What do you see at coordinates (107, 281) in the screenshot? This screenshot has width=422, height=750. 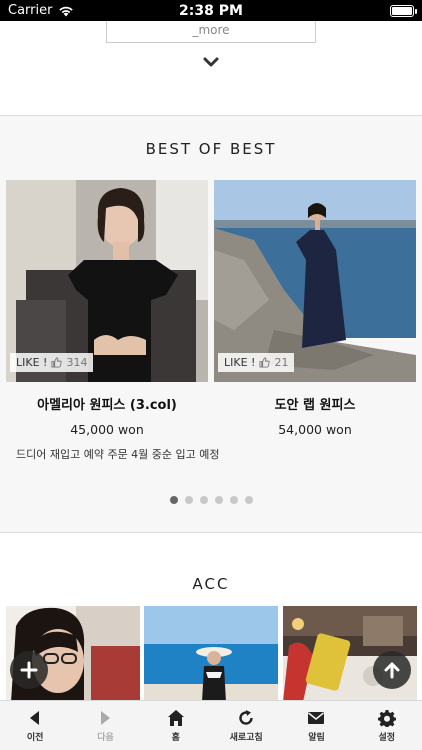 I see `product-image: LIKE ! 314` at bounding box center [107, 281].